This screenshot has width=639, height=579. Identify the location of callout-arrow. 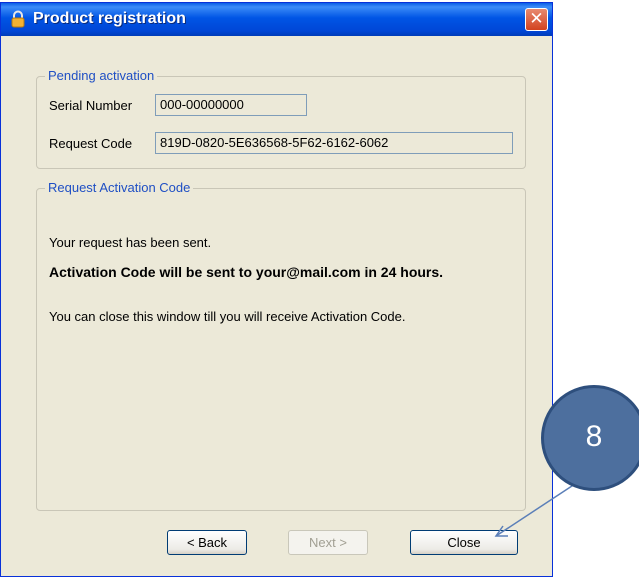
(536, 509).